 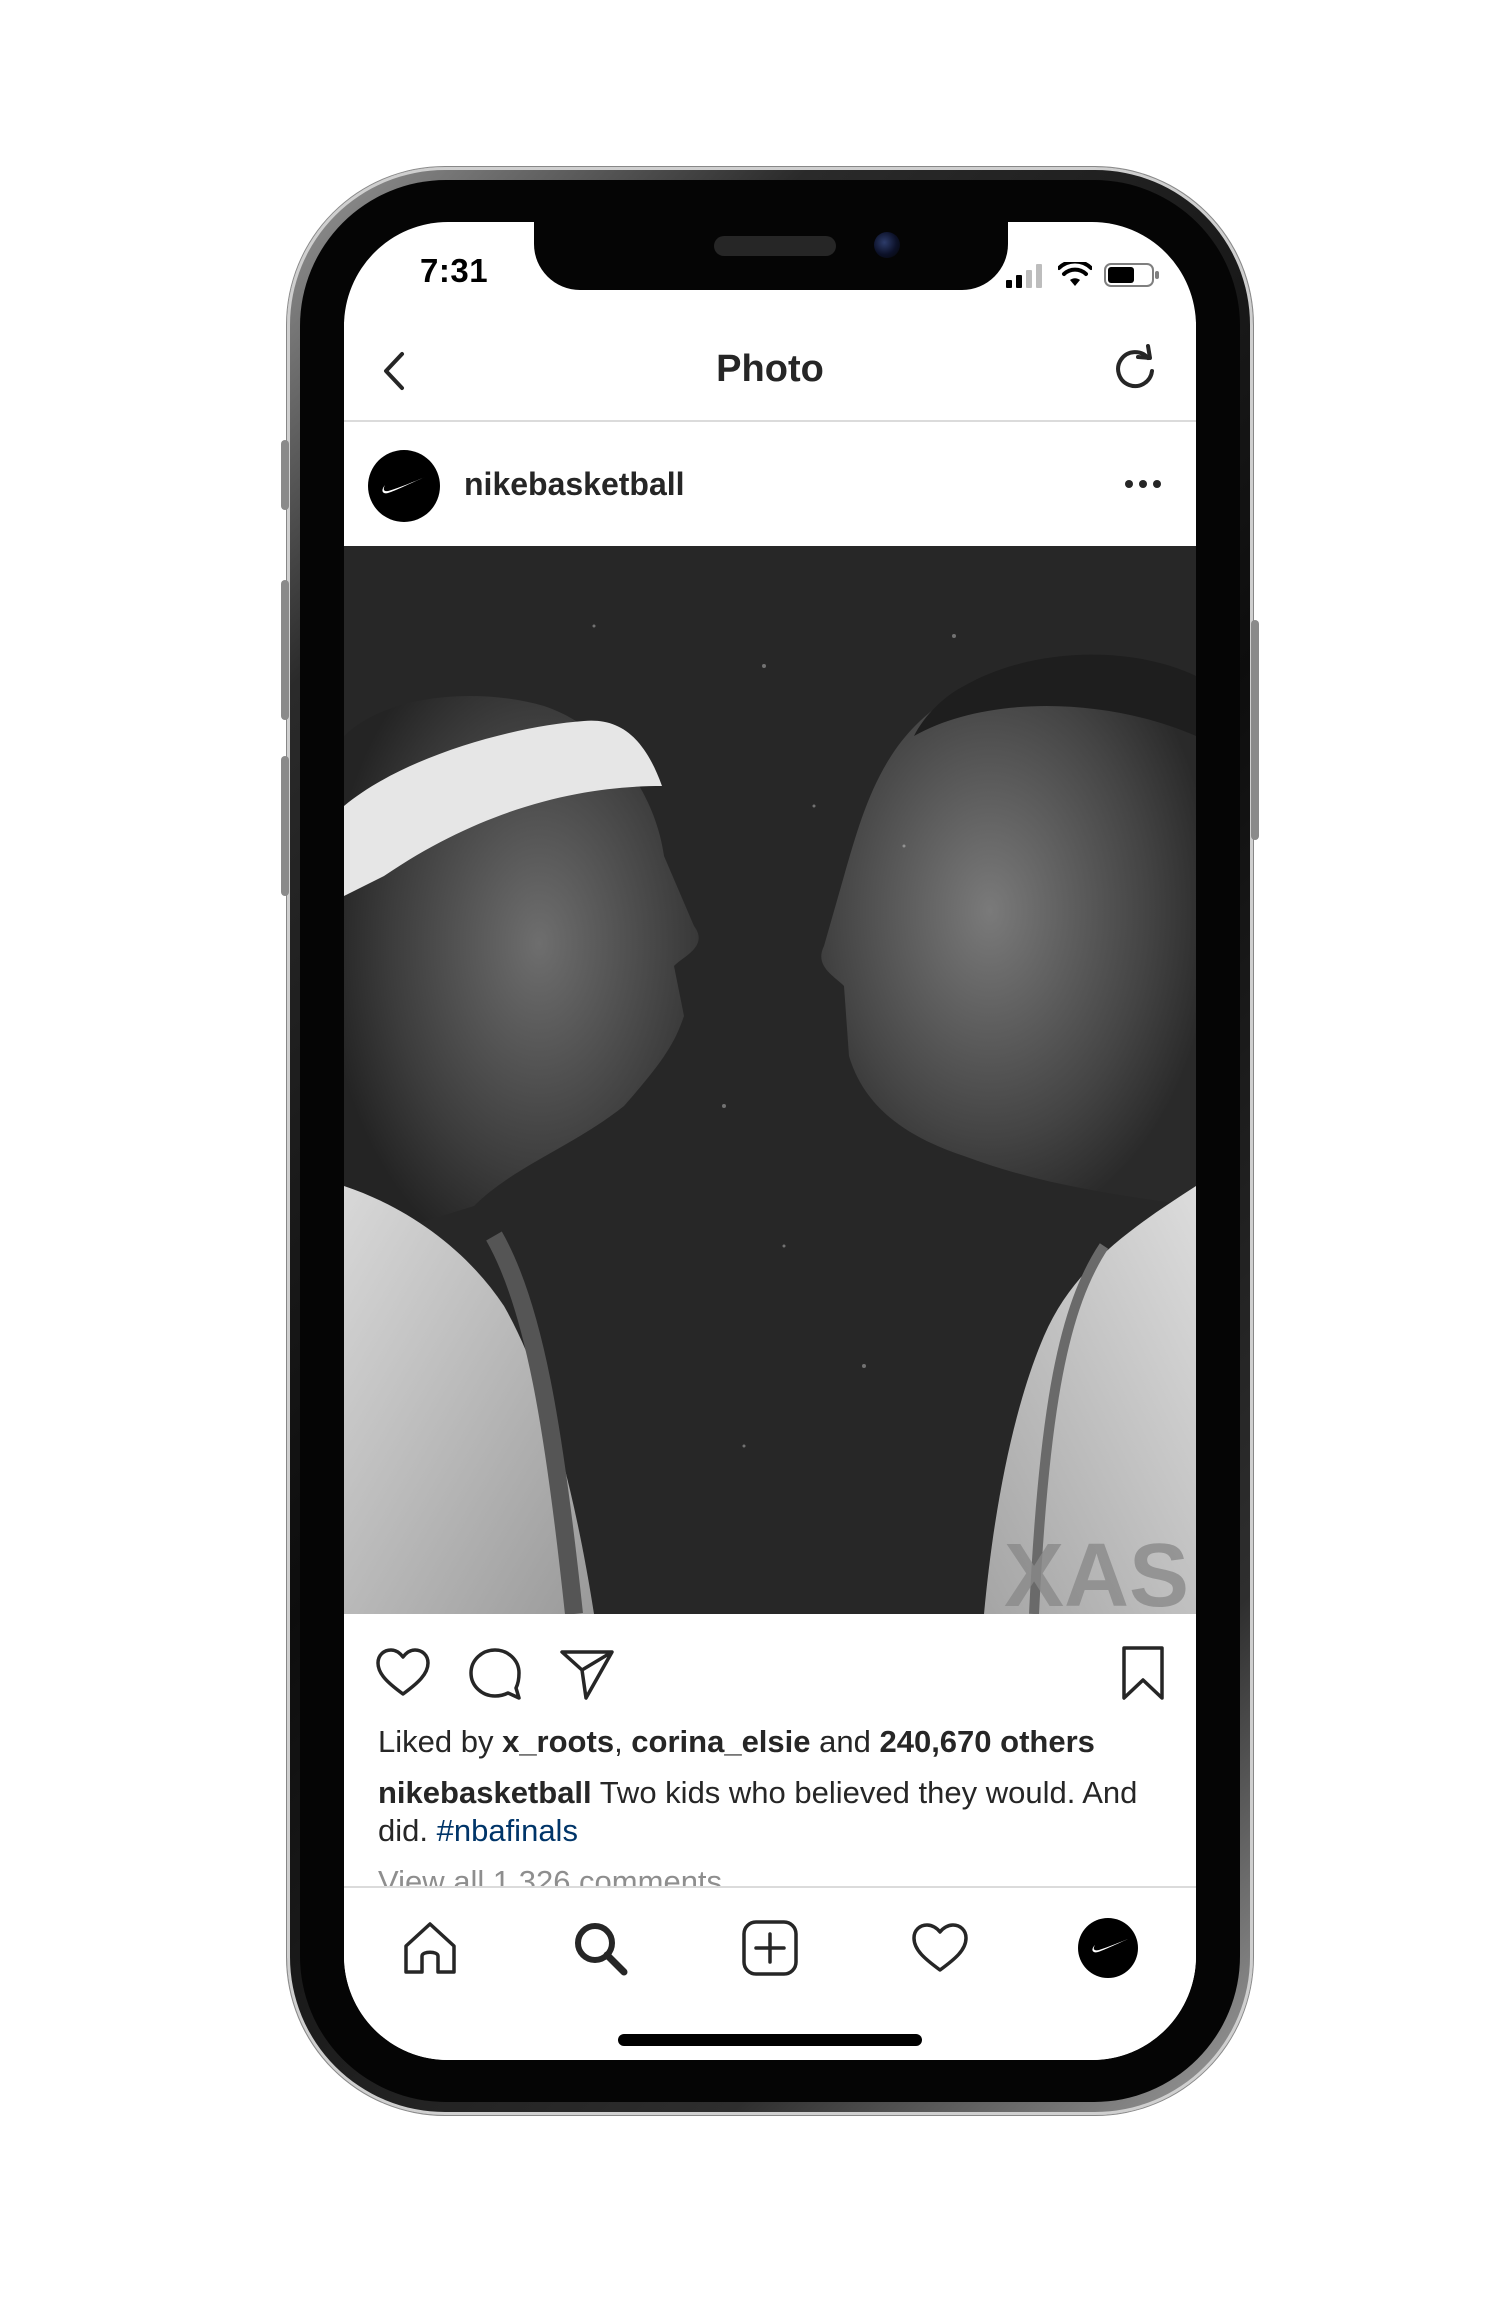 I want to click on search-icon, so click(x=601, y=1949).